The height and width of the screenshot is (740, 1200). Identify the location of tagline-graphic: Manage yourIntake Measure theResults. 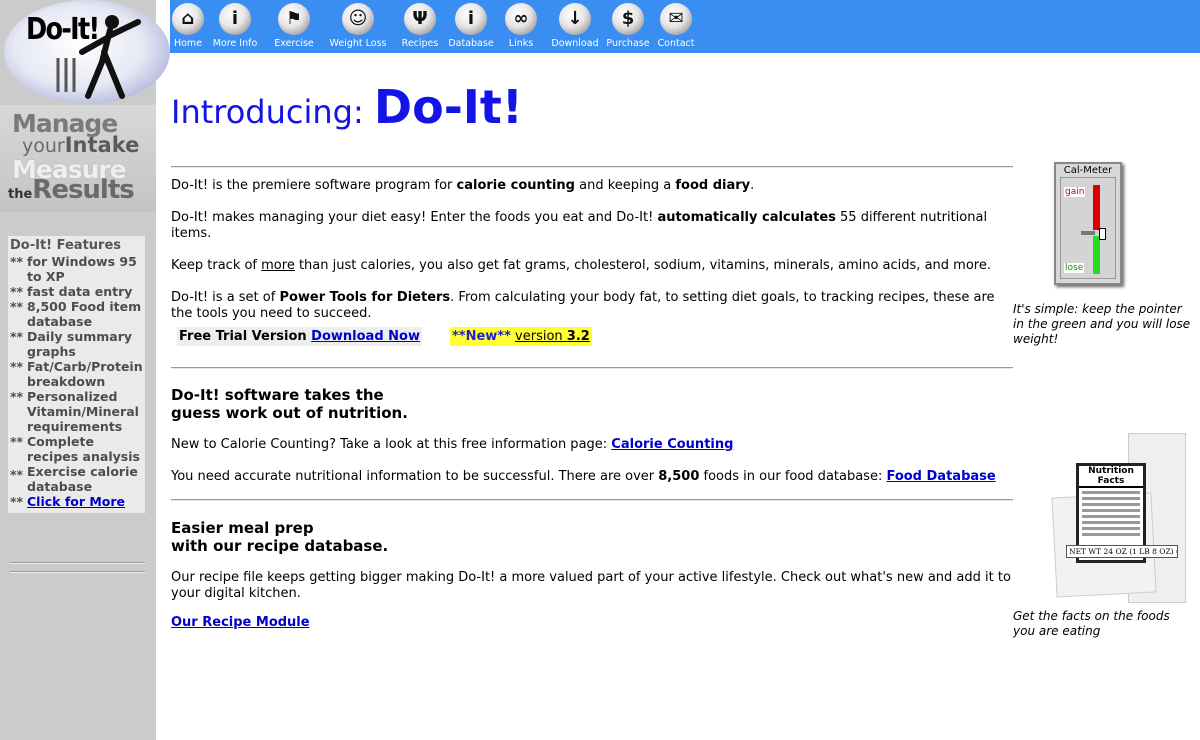
(78, 158).